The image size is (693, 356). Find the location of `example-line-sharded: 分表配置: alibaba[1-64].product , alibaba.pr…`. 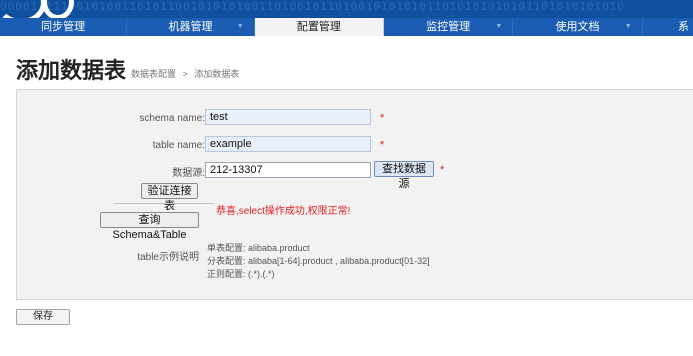

example-line-sharded: 分表配置: alibaba[1-64].product , alibaba.pr… is located at coordinates (318, 261).